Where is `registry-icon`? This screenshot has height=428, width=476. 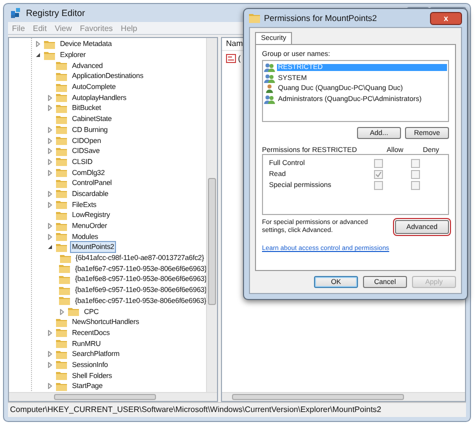
registry-icon is located at coordinates (16, 13).